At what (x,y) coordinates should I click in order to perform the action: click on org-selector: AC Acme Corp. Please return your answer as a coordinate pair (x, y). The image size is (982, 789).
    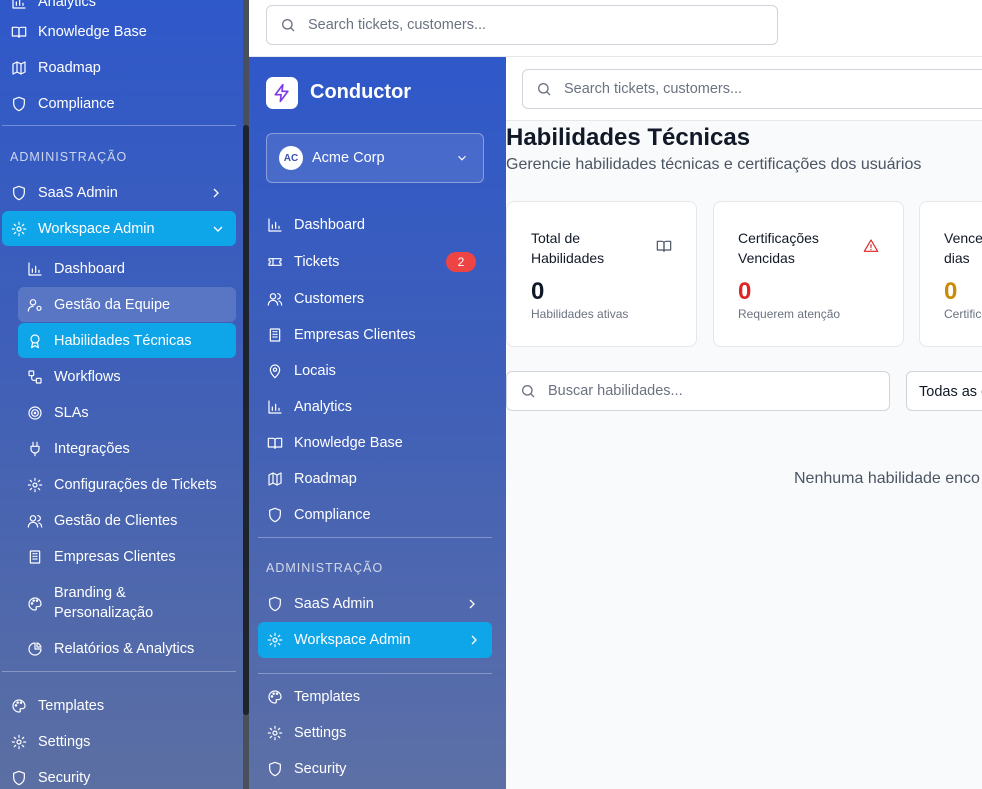
    Looking at the image, I should click on (375, 158).